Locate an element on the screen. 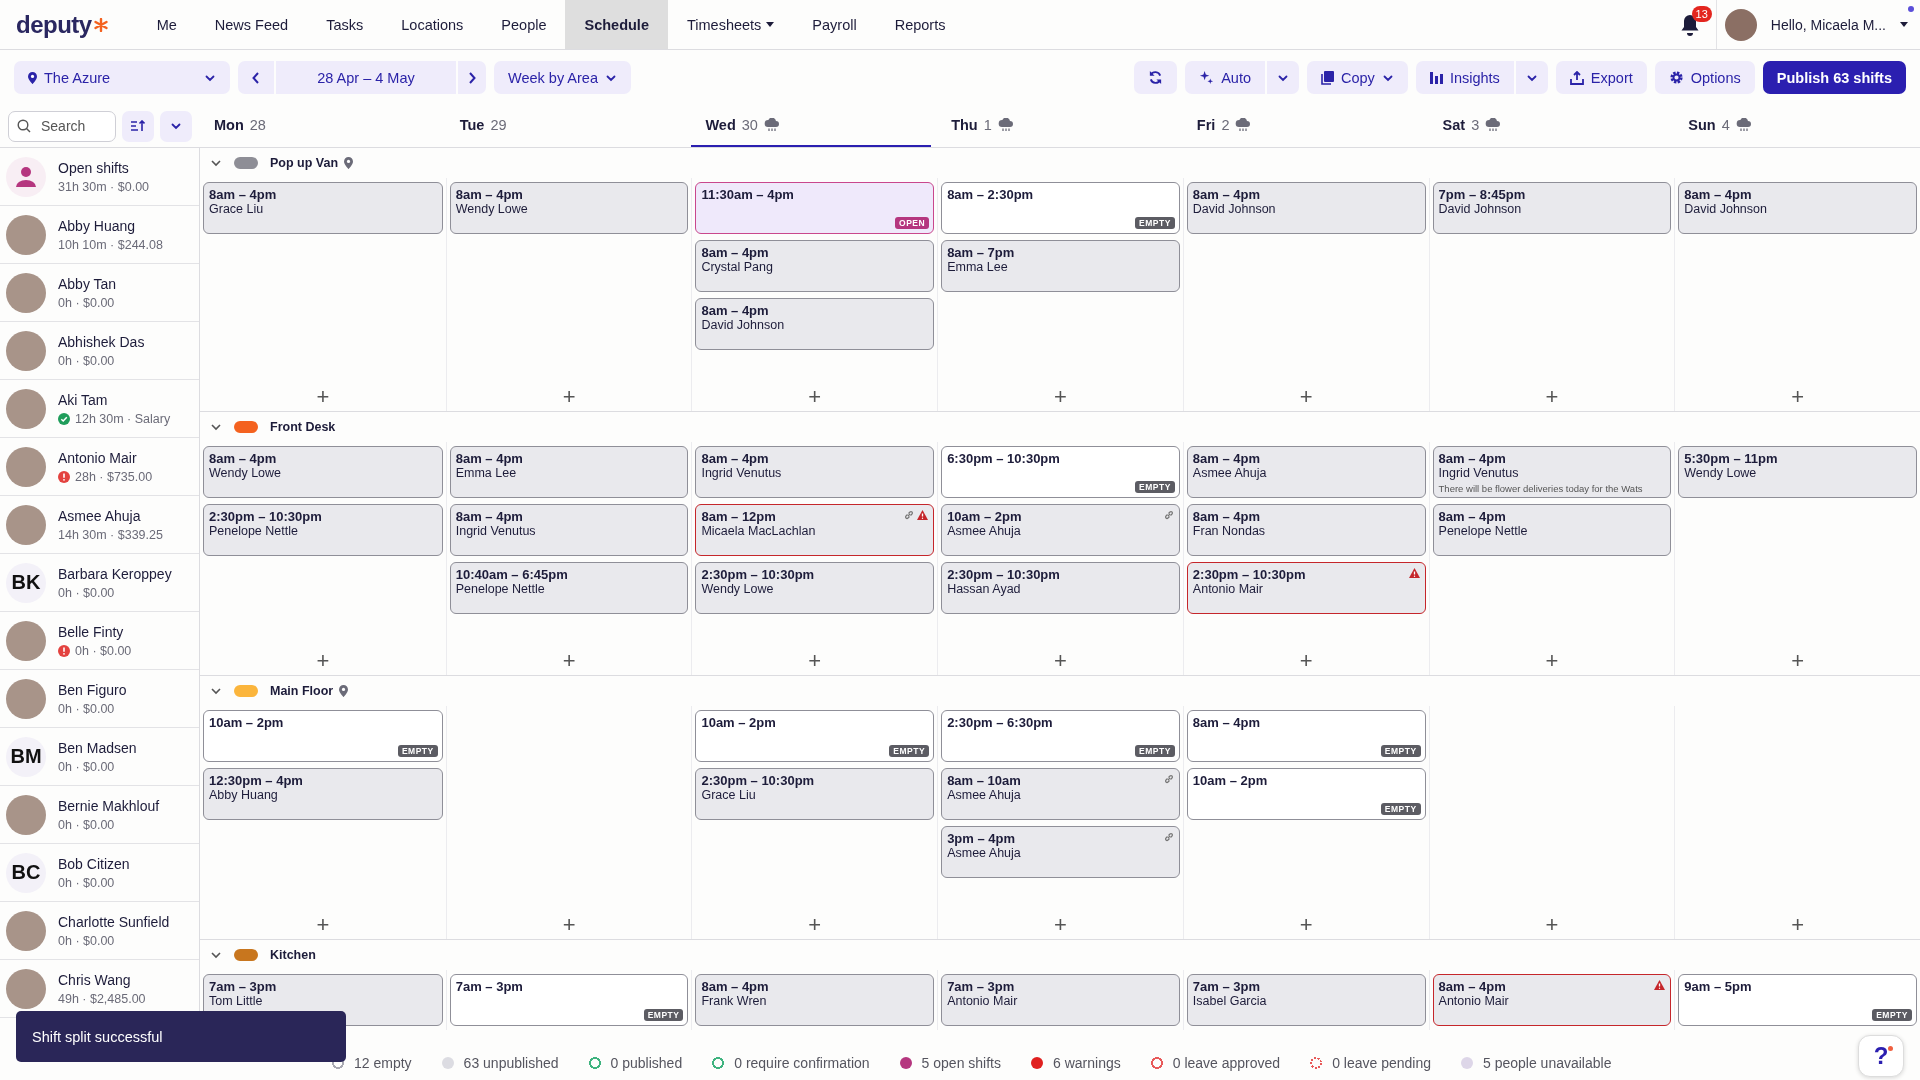  next-week-button is located at coordinates (472, 77).